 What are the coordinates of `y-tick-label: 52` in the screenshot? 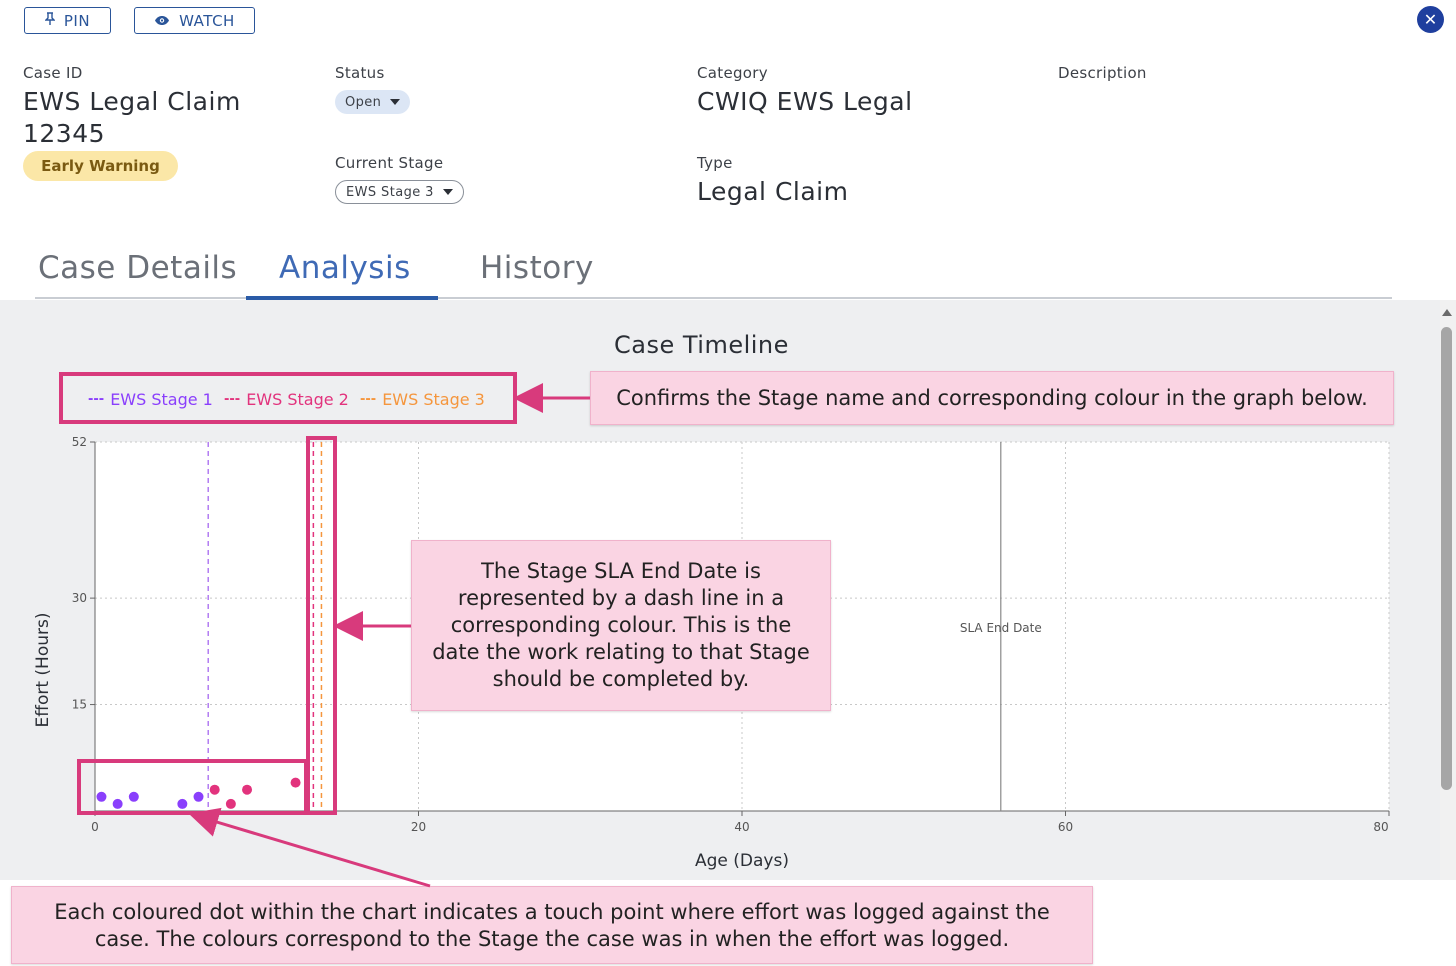 It's located at (79, 442).